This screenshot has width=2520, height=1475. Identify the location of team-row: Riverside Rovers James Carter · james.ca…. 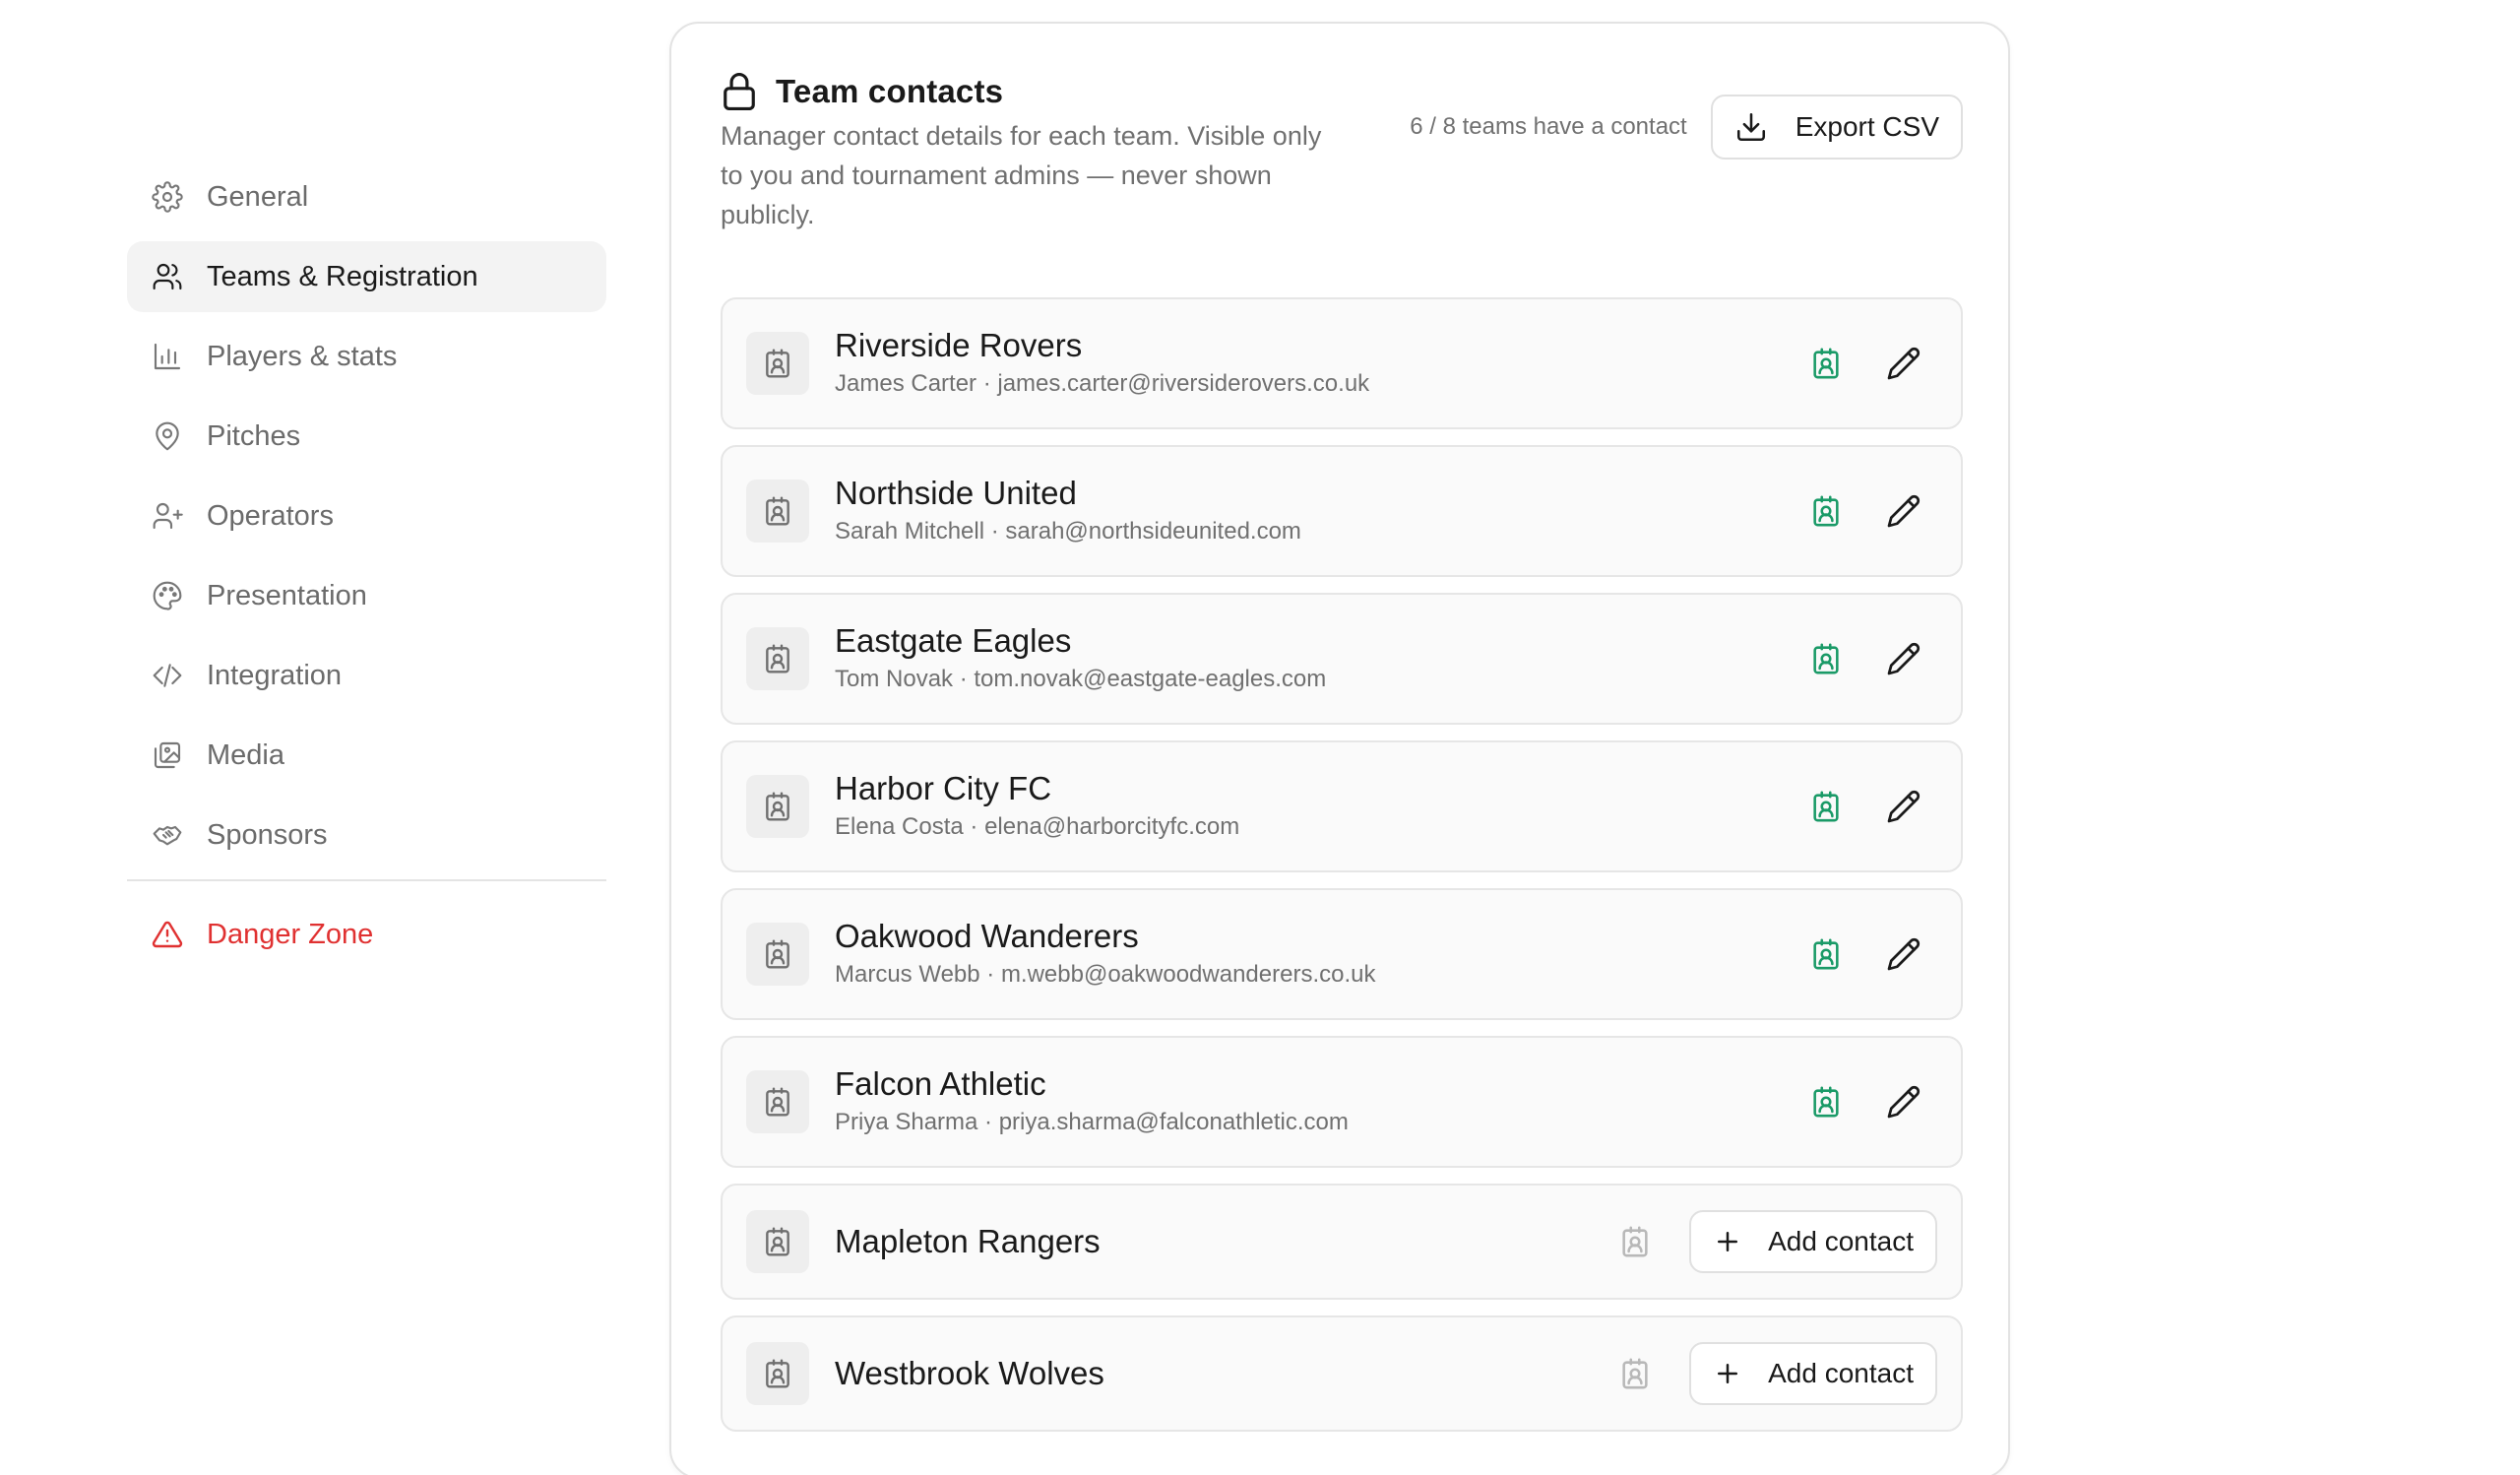
(1342, 363).